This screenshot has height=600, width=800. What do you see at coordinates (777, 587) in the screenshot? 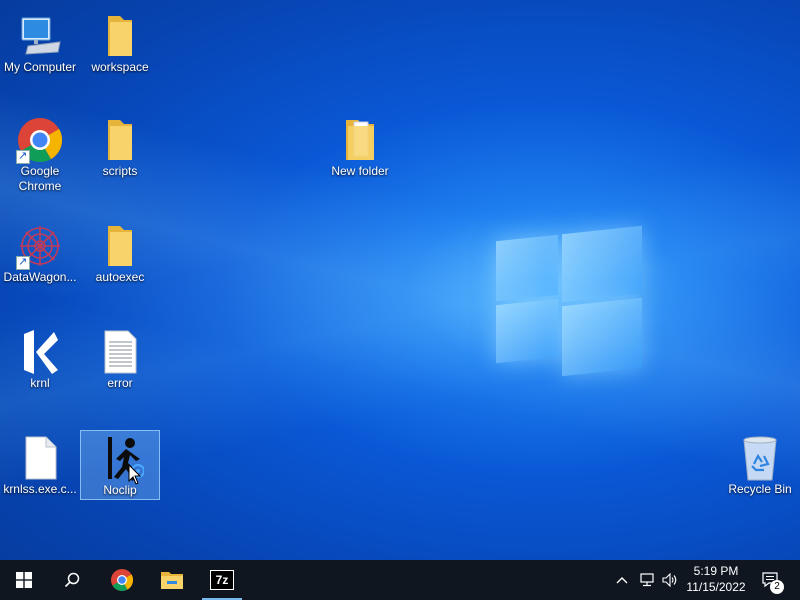
I see `notification-count-badge: 2` at bounding box center [777, 587].